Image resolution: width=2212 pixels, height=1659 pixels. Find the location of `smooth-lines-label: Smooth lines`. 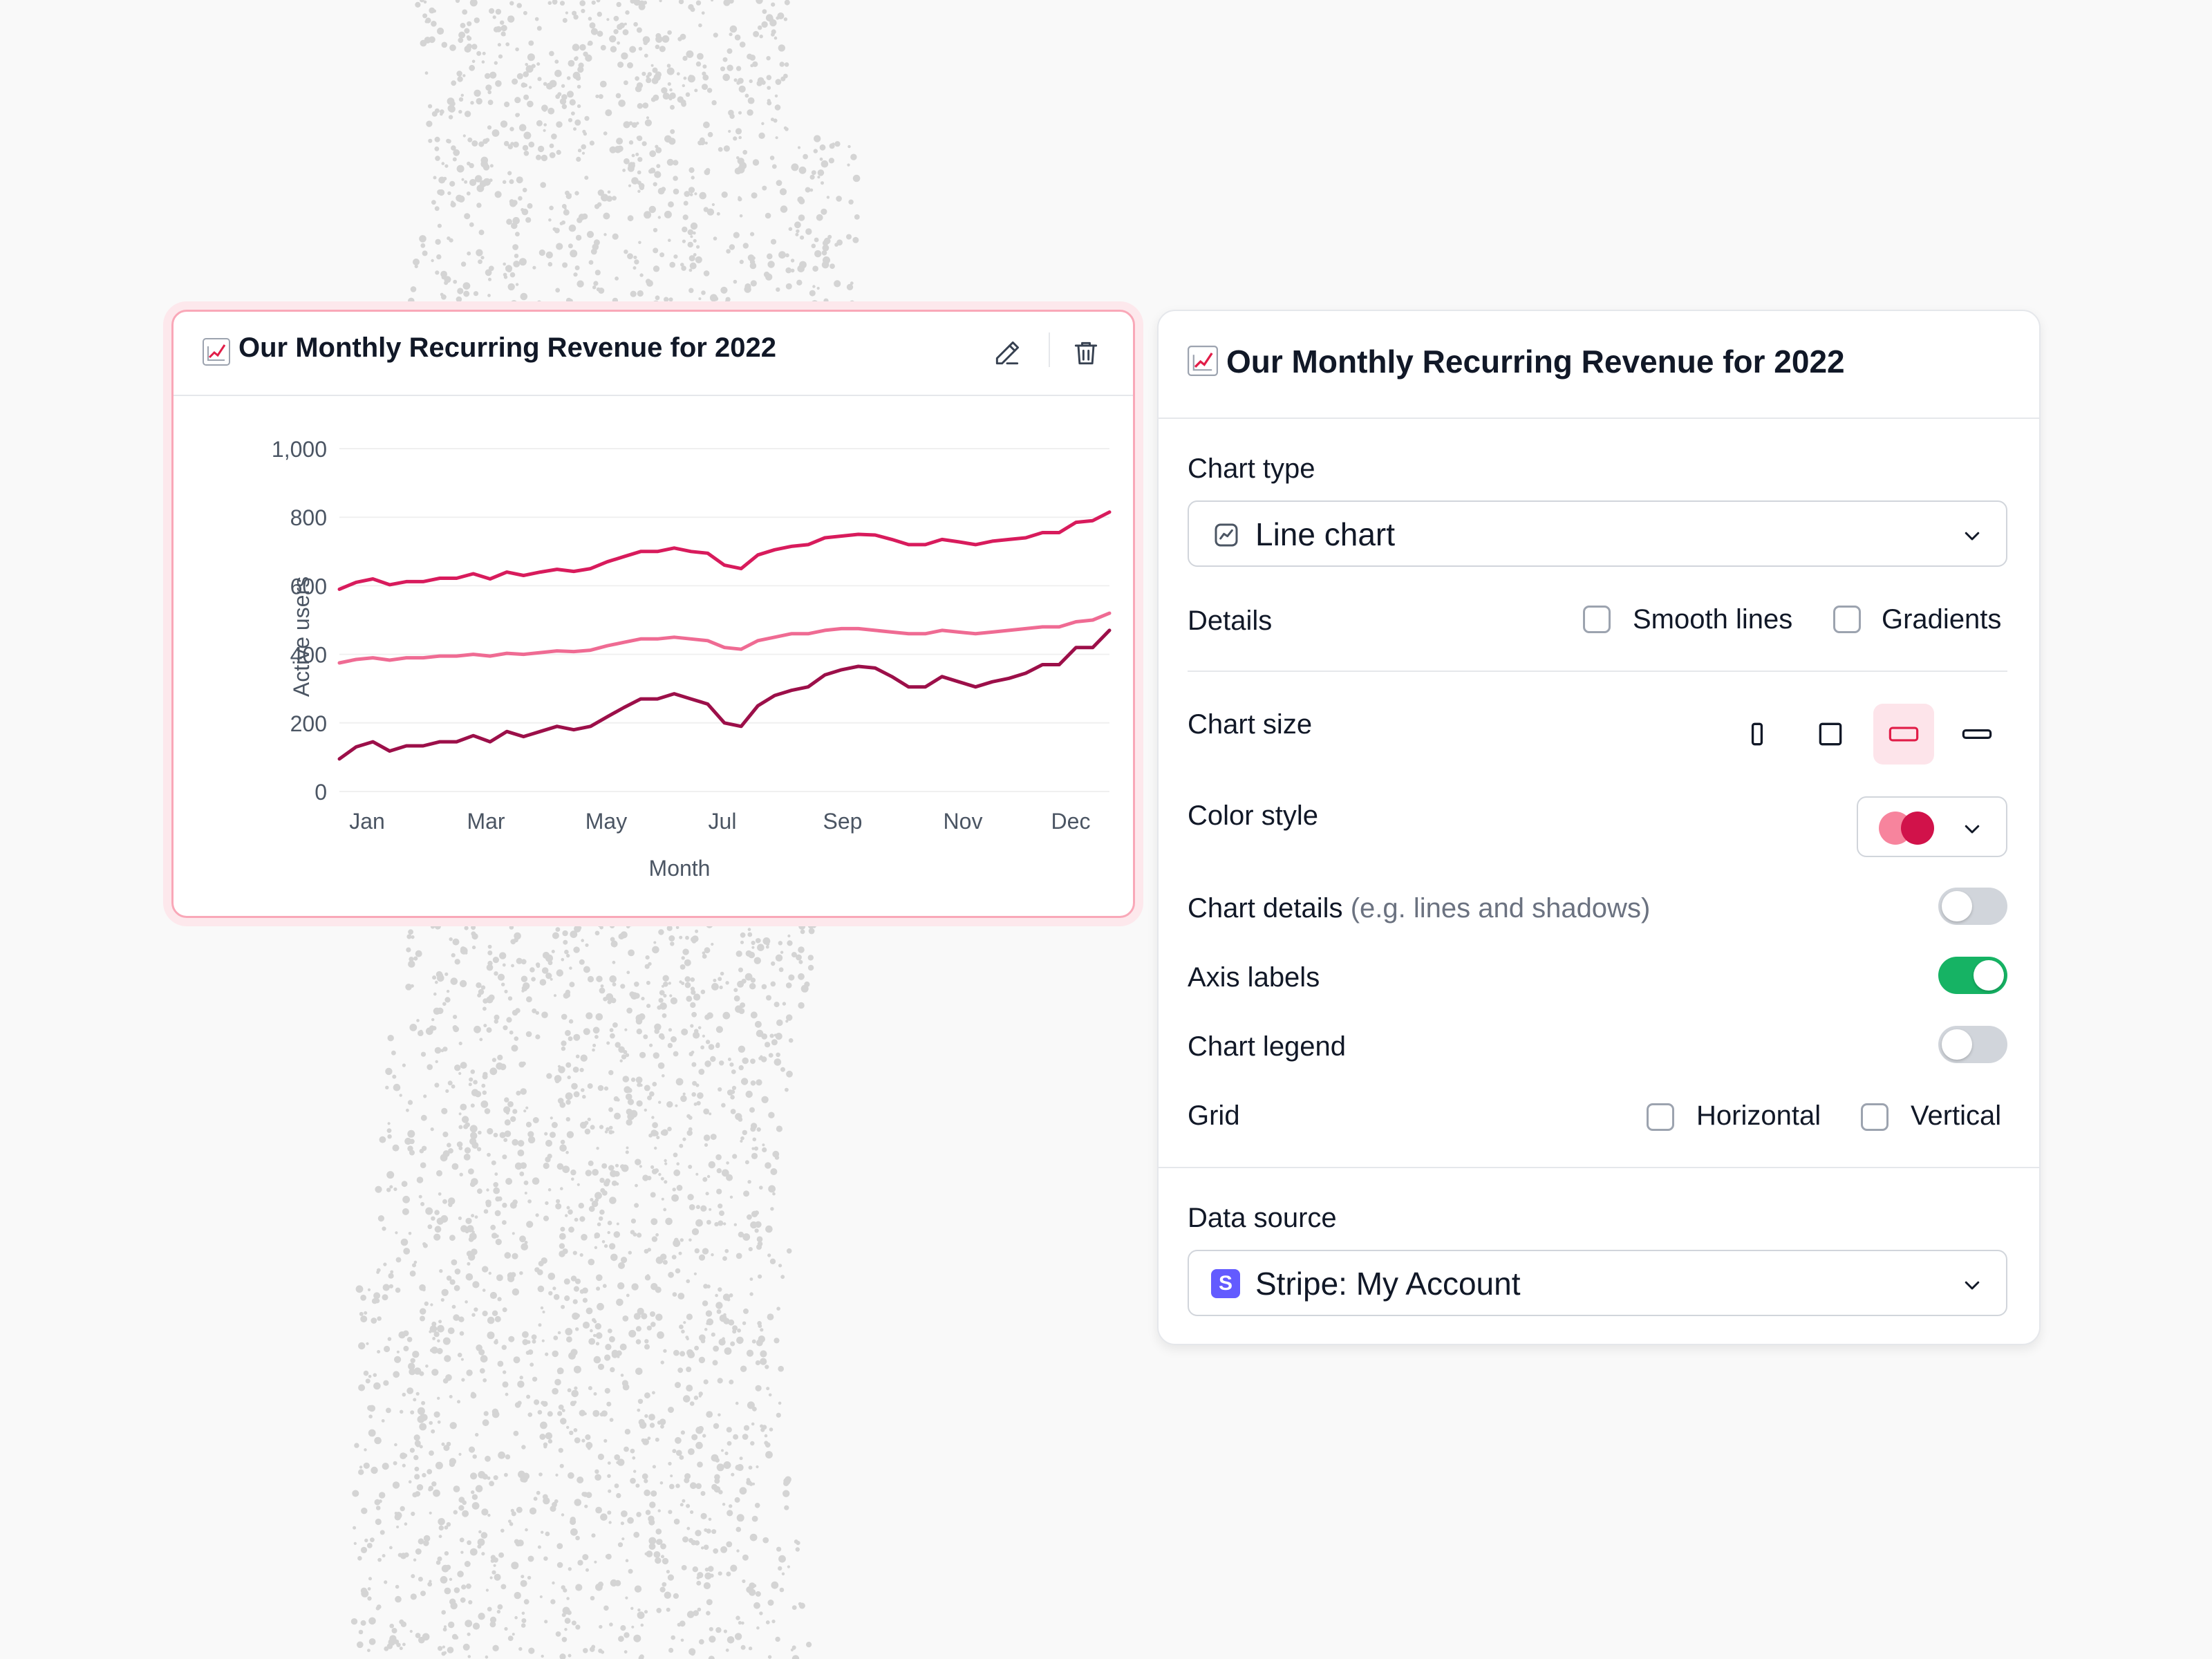

smooth-lines-label: Smooth lines is located at coordinates (1713, 619).